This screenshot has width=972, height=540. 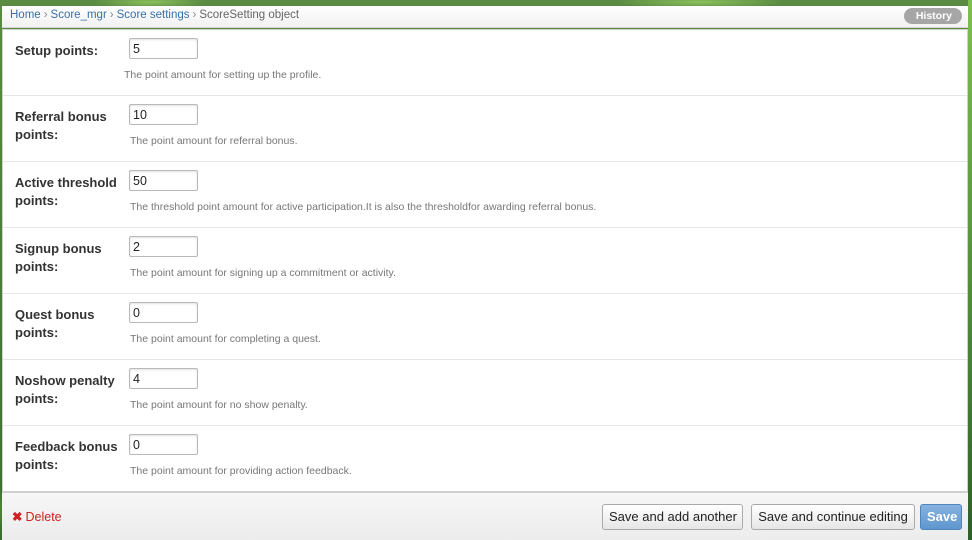 What do you see at coordinates (249, 15) in the screenshot?
I see `breadcrumb-current: ScoreSetting object` at bounding box center [249, 15].